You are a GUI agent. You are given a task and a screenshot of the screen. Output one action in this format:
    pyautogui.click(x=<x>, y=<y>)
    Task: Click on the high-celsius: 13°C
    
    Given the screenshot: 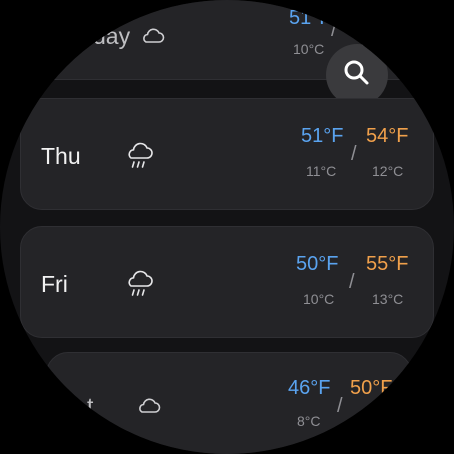 What is the action you would take?
    pyautogui.click(x=388, y=299)
    